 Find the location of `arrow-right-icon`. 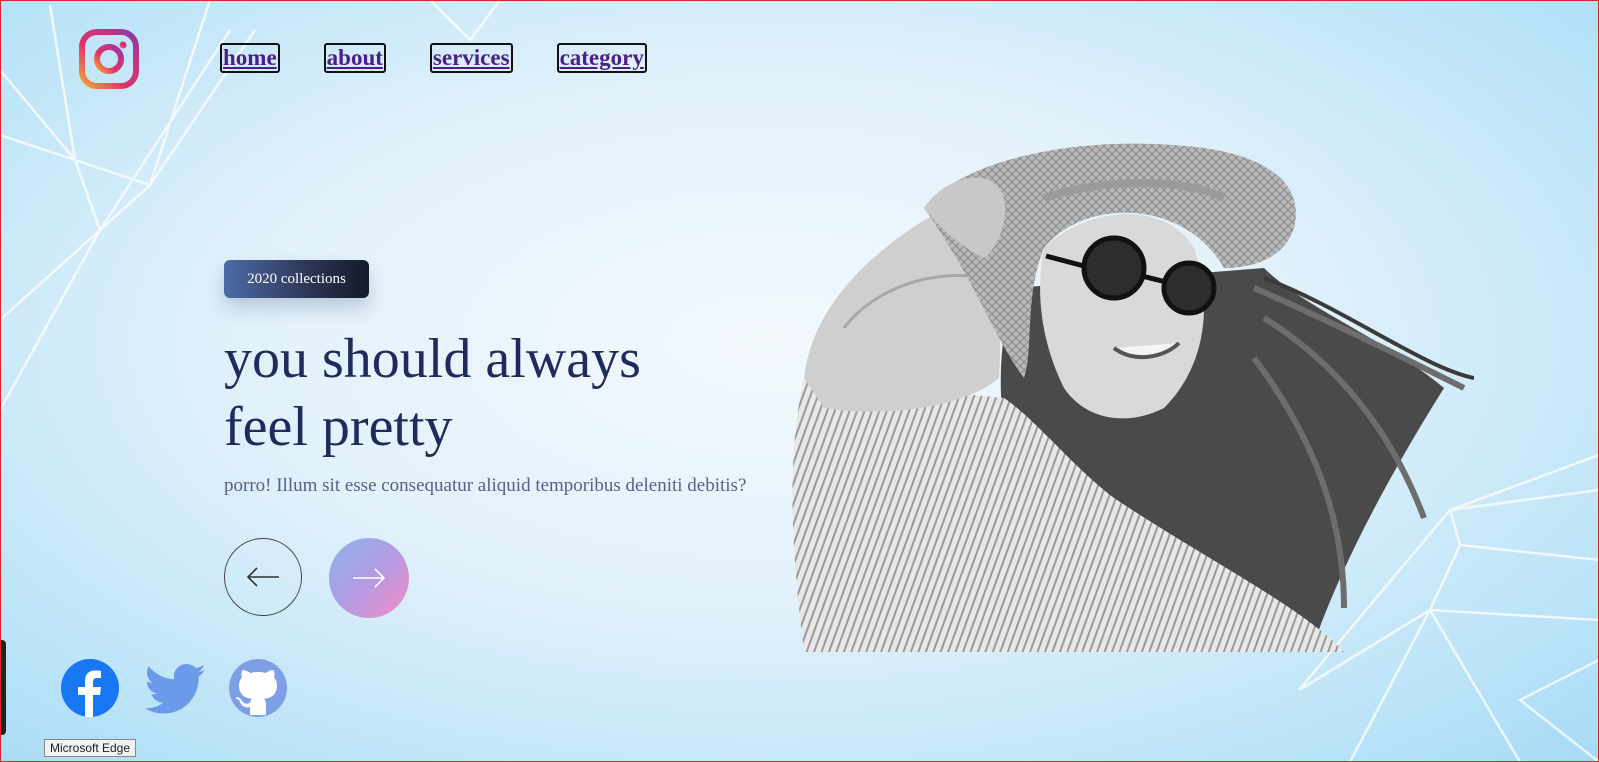

arrow-right-icon is located at coordinates (369, 578).